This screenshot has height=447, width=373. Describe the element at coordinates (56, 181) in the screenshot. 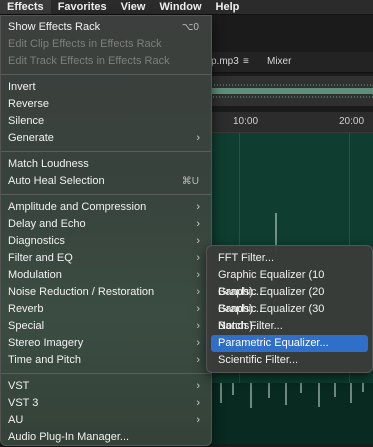

I see `menu-item-label: Auto Heal Selection` at that location.